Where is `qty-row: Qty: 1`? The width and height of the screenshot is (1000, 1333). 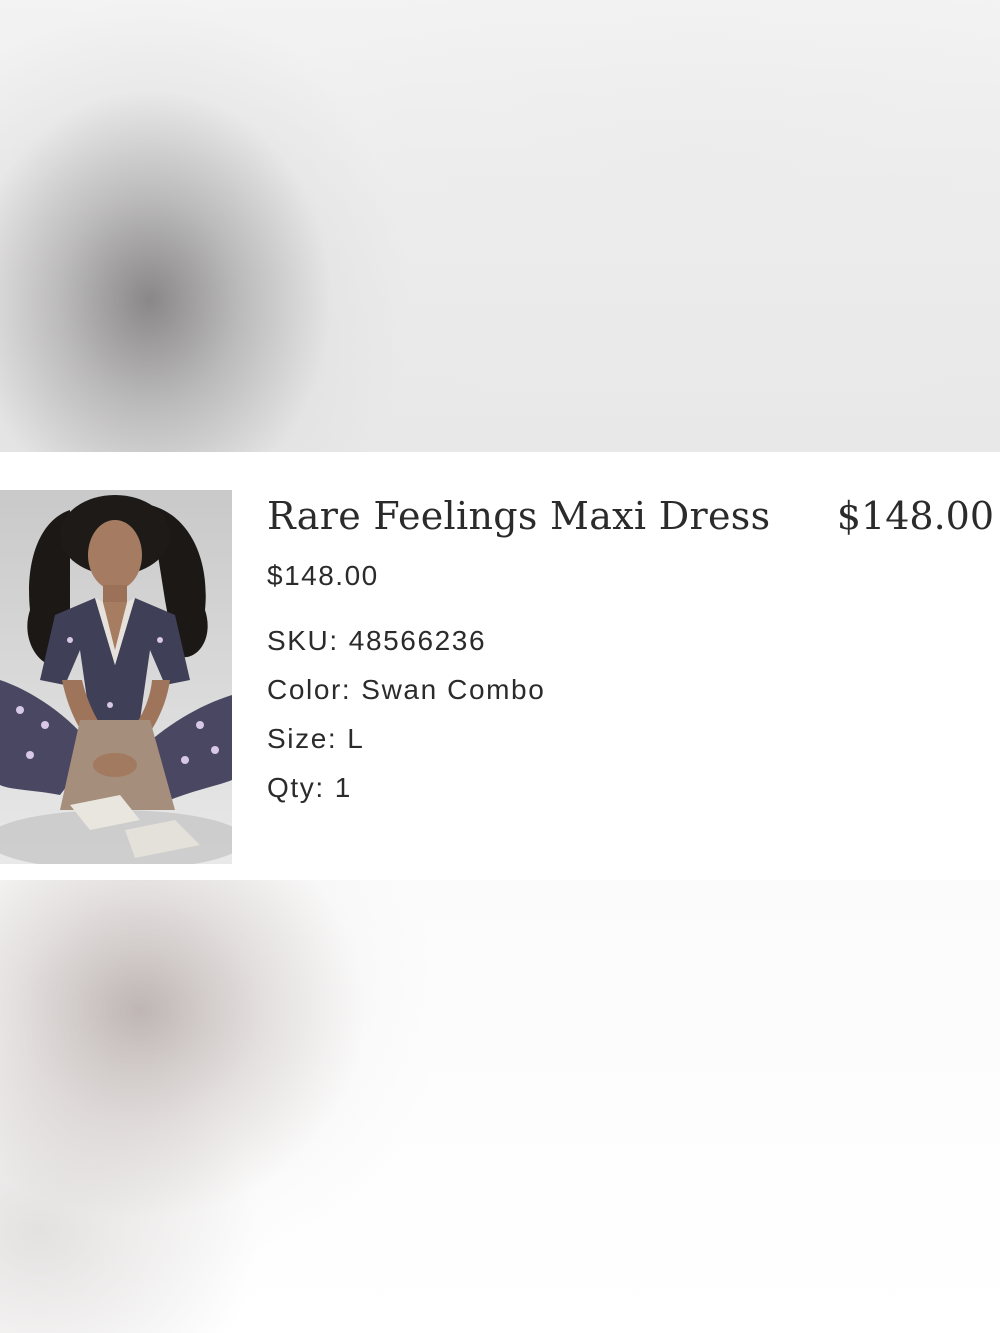 qty-row: Qty: 1 is located at coordinates (518, 787).